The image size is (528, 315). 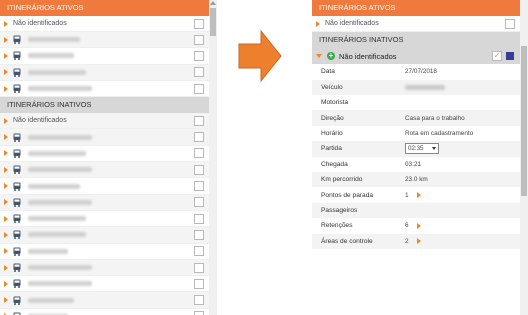 I want to click on field-partida: Partida 02:35, so click(x=420, y=149).